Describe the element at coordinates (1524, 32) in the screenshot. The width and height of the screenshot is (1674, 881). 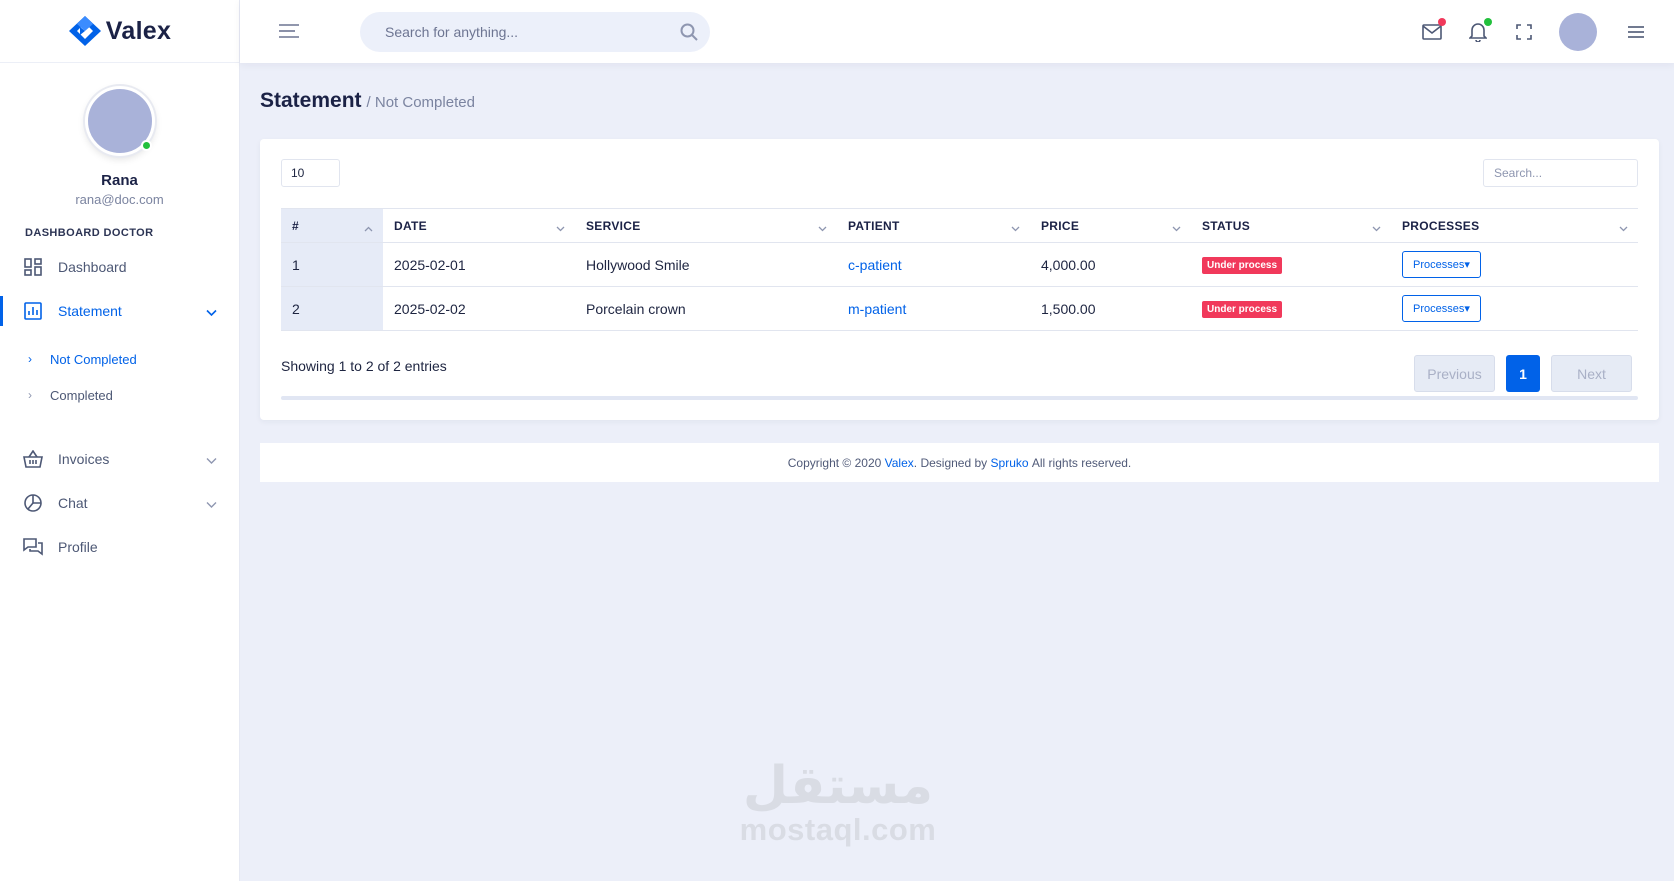
I see `fullscreen-icon` at that location.